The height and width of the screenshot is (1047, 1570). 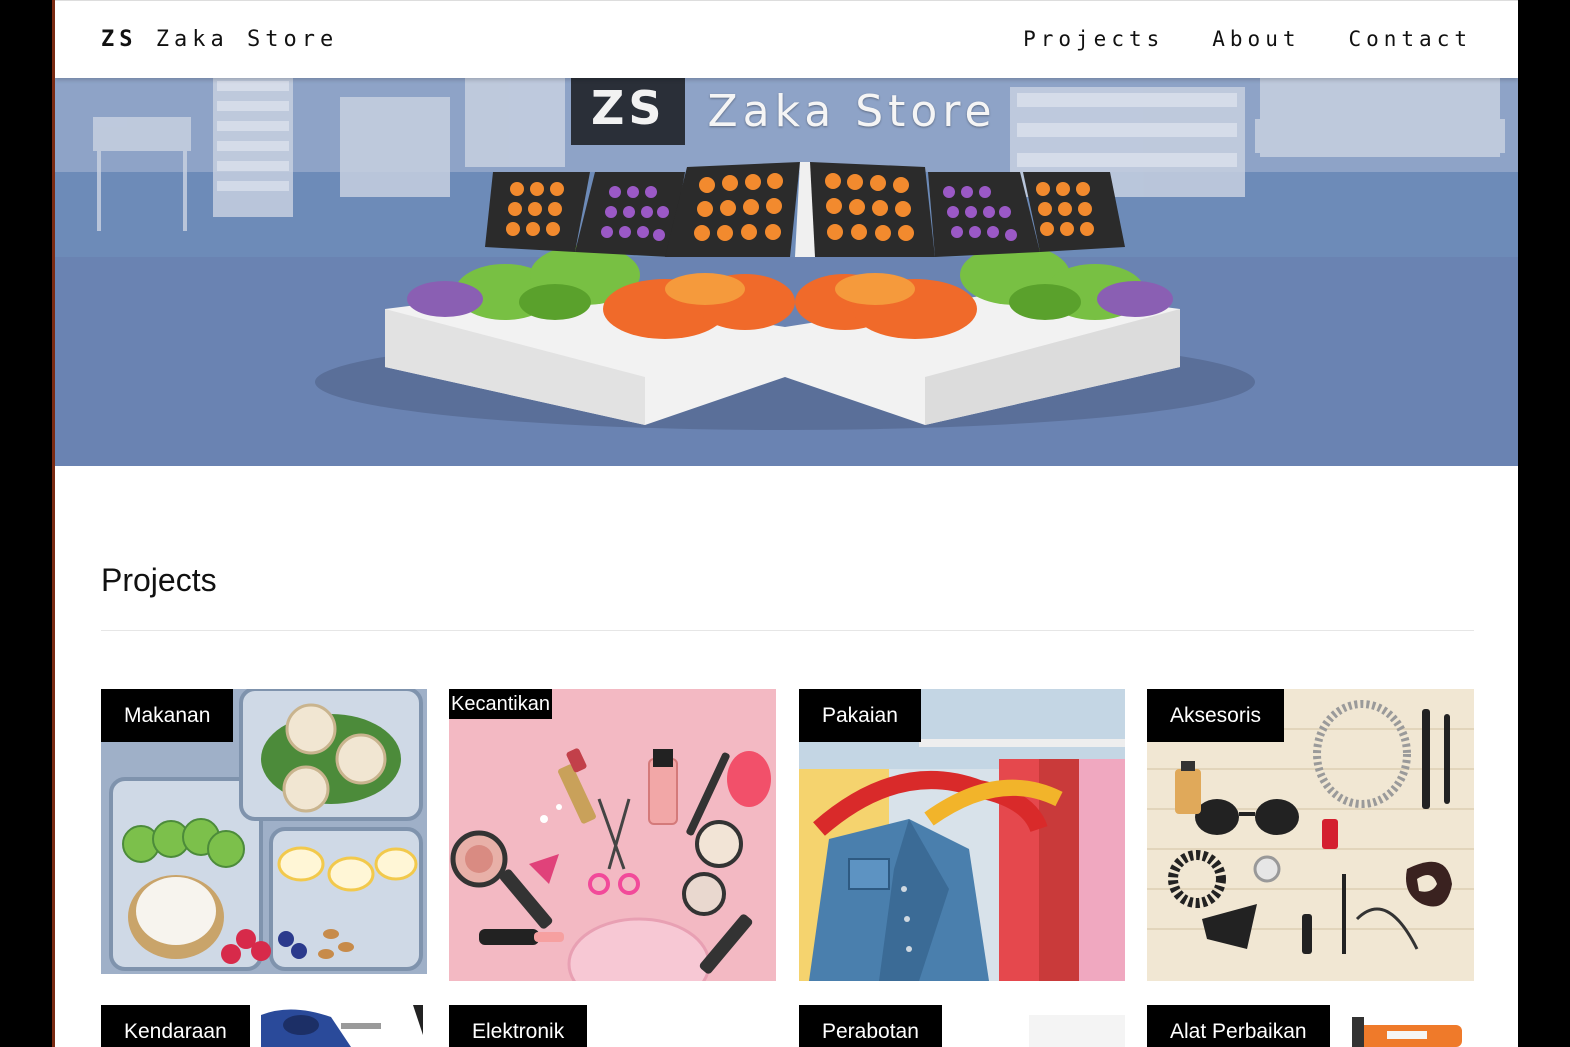 I want to click on card-label: Kecantikan, so click(x=500, y=704).